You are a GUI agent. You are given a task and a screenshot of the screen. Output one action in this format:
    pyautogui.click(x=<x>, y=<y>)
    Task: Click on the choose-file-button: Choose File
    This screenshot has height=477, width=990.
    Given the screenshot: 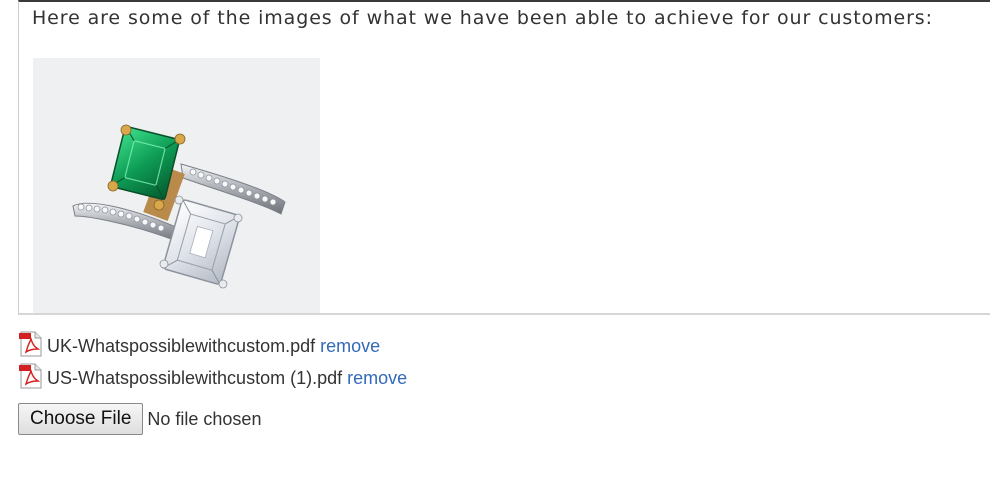 What is the action you would take?
    pyautogui.click(x=81, y=419)
    